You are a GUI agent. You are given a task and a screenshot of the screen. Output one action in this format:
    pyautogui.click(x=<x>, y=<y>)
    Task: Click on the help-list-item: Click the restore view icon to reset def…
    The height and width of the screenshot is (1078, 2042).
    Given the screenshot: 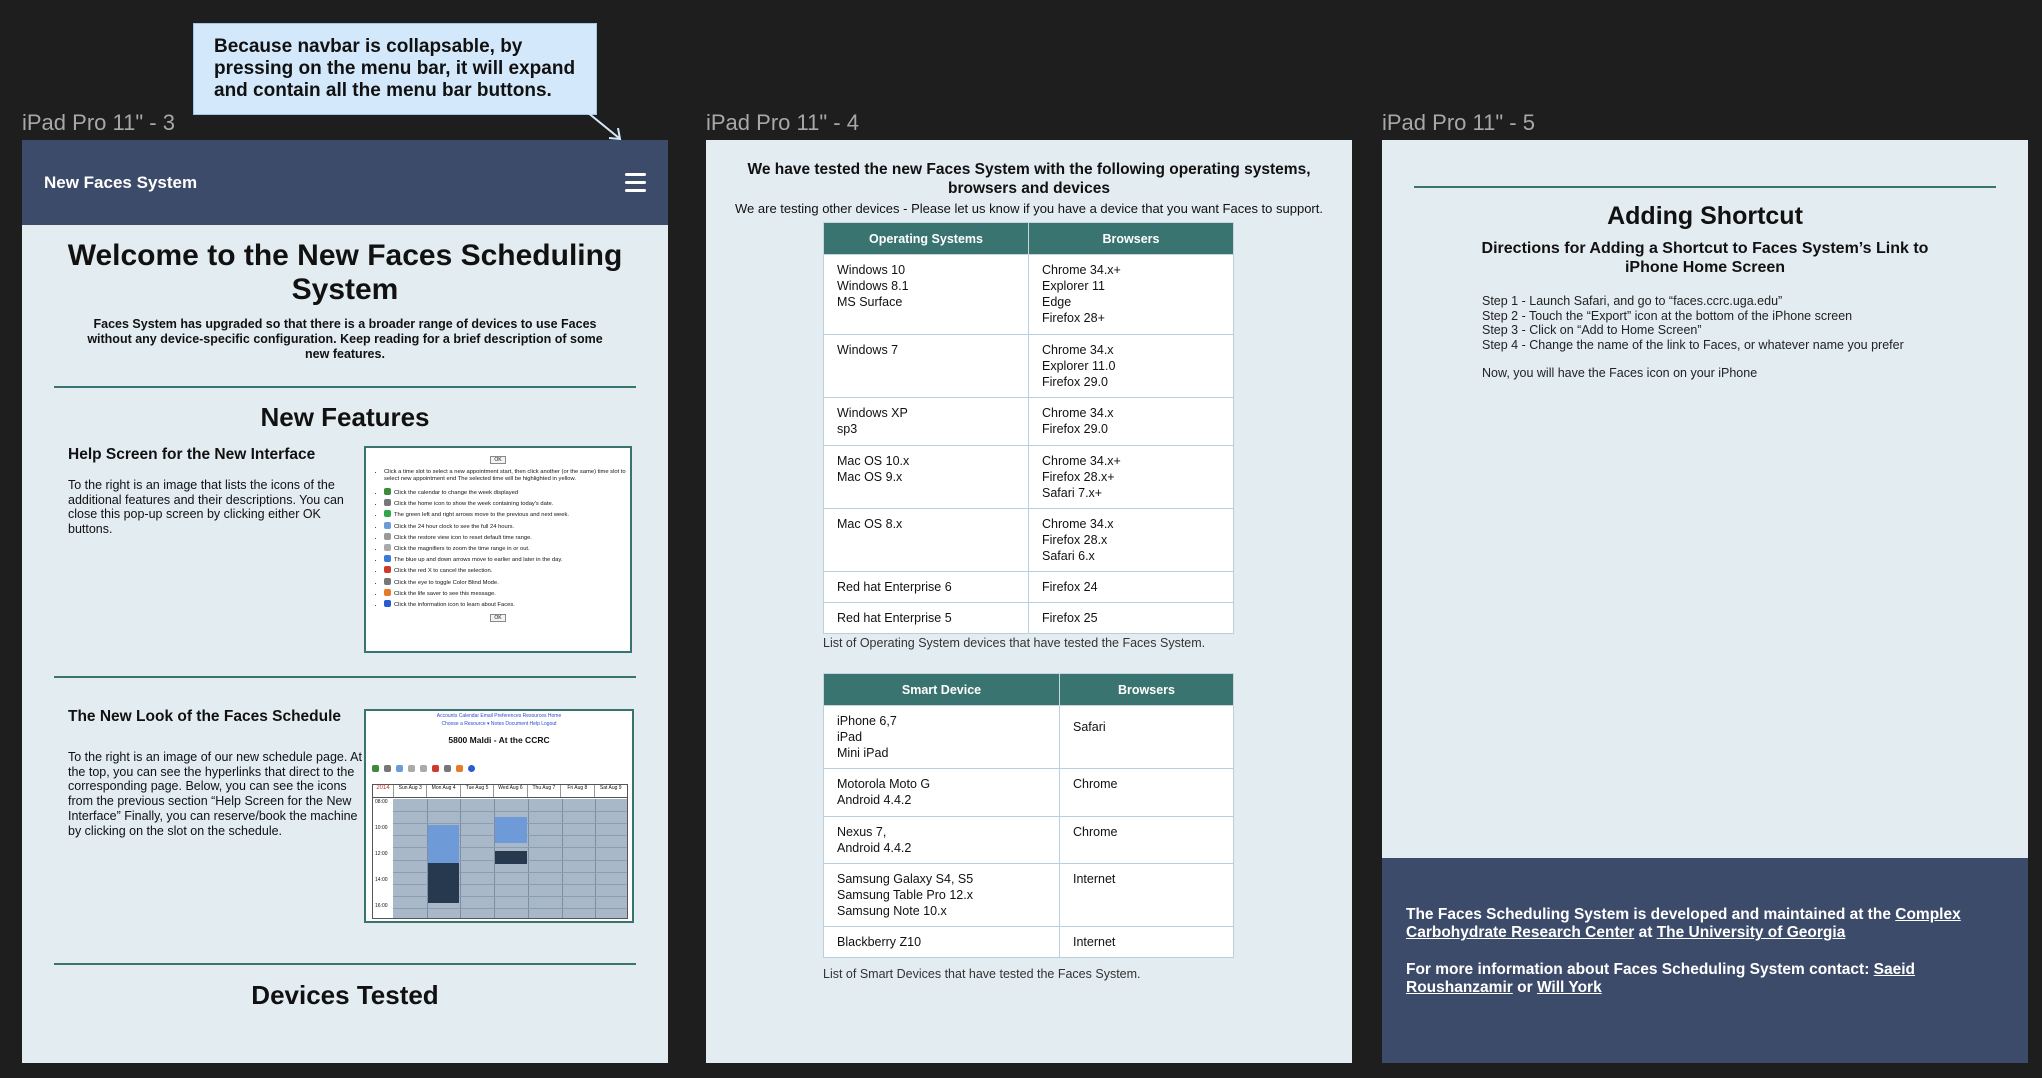 What is the action you would take?
    pyautogui.click(x=507, y=538)
    